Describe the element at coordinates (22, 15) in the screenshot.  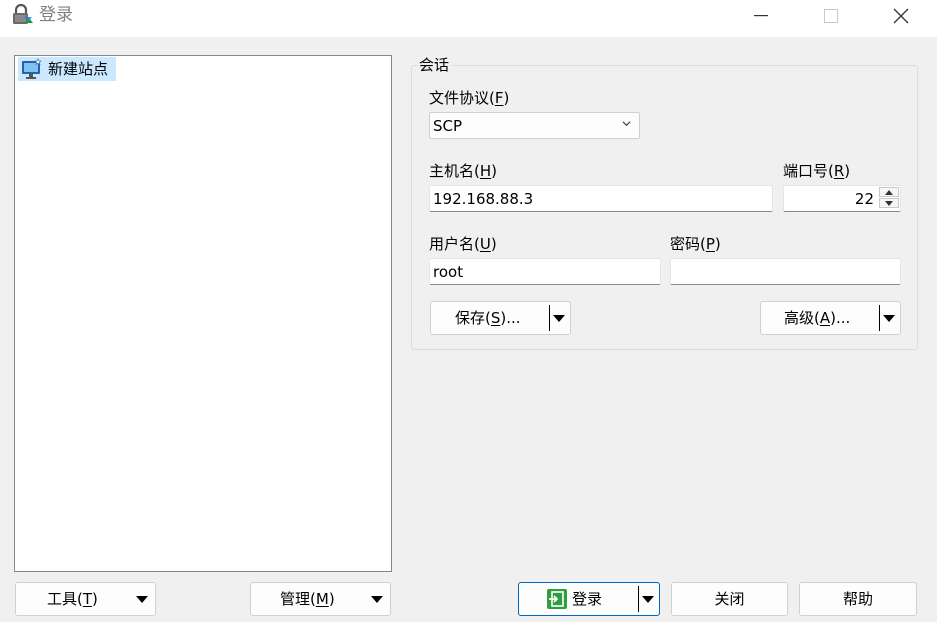
I see `app-lock-icon` at that location.